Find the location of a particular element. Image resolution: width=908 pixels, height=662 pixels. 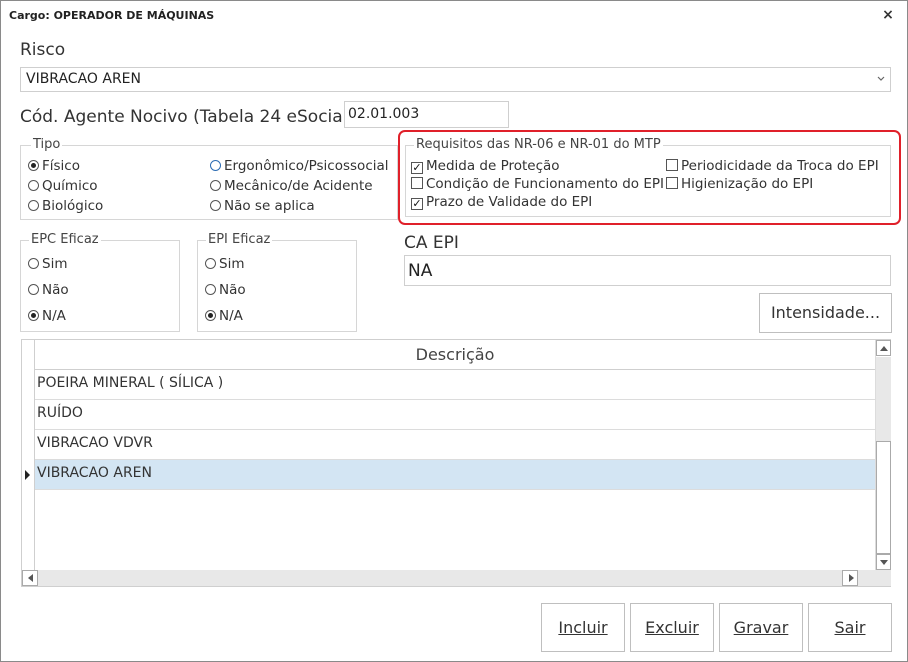

epi-sim-radio: Sim is located at coordinates (224, 264).